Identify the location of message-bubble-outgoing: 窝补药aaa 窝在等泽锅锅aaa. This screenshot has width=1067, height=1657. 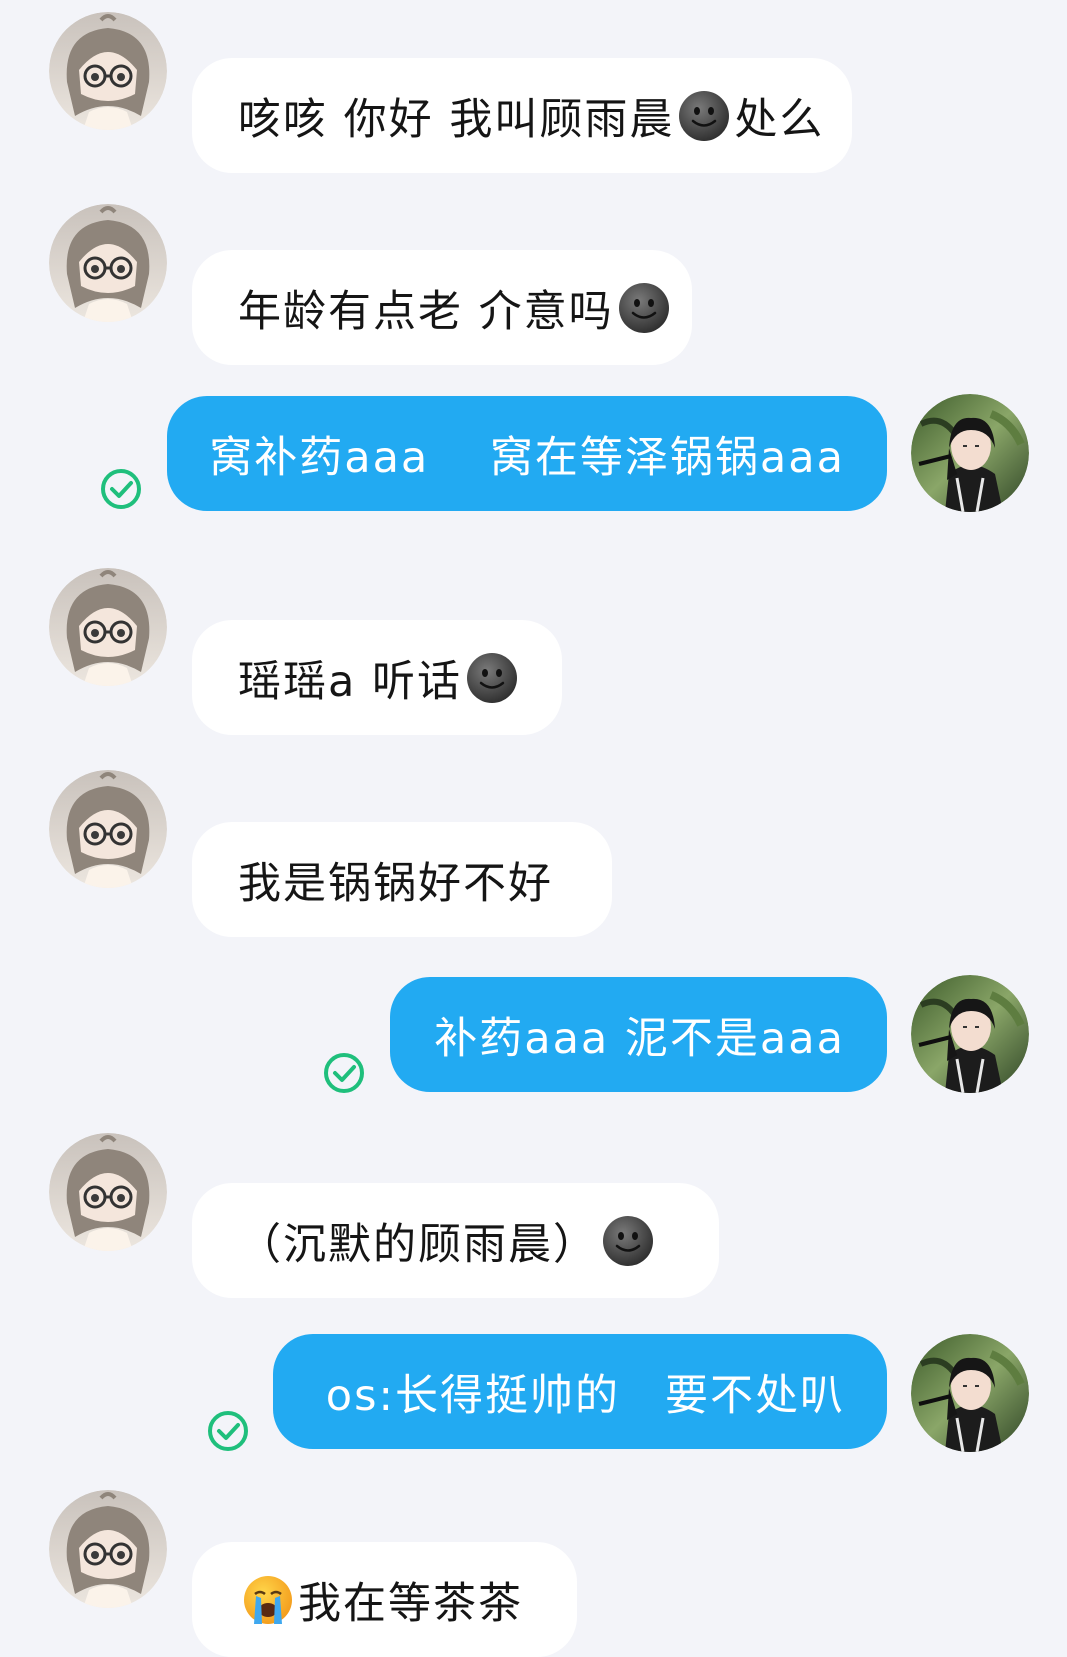
(527, 453).